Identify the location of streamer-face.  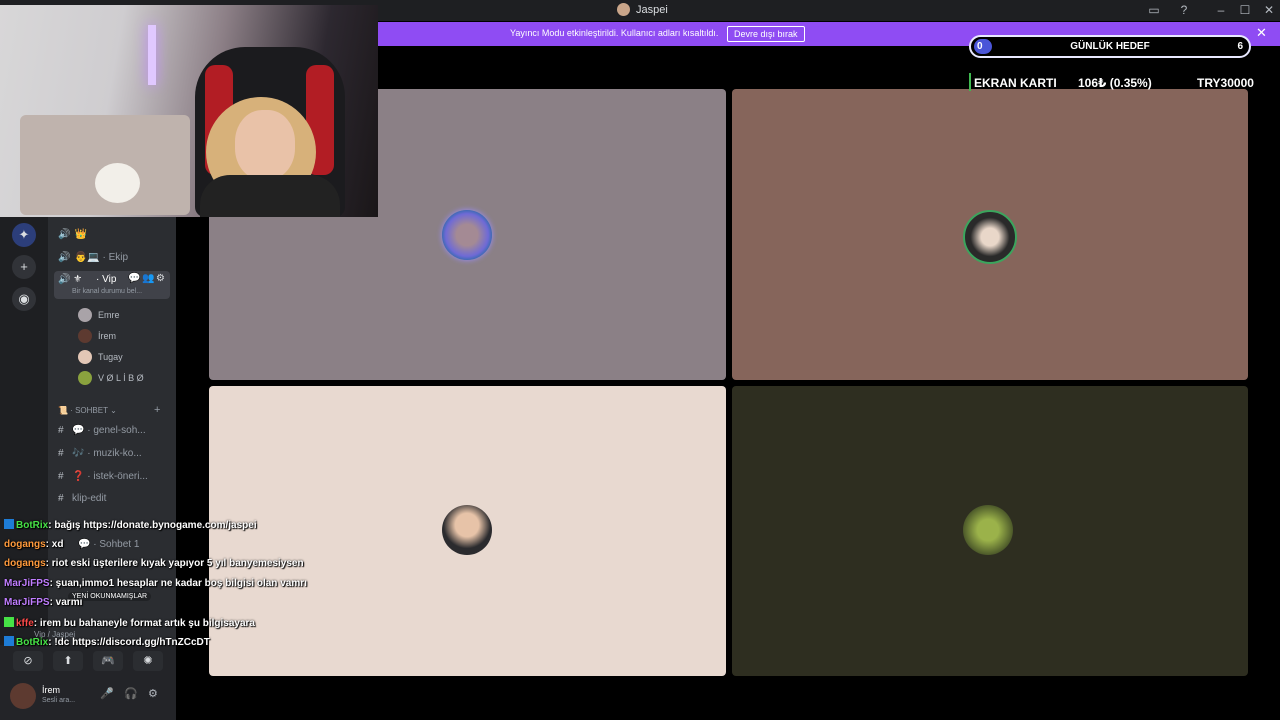
(265, 145).